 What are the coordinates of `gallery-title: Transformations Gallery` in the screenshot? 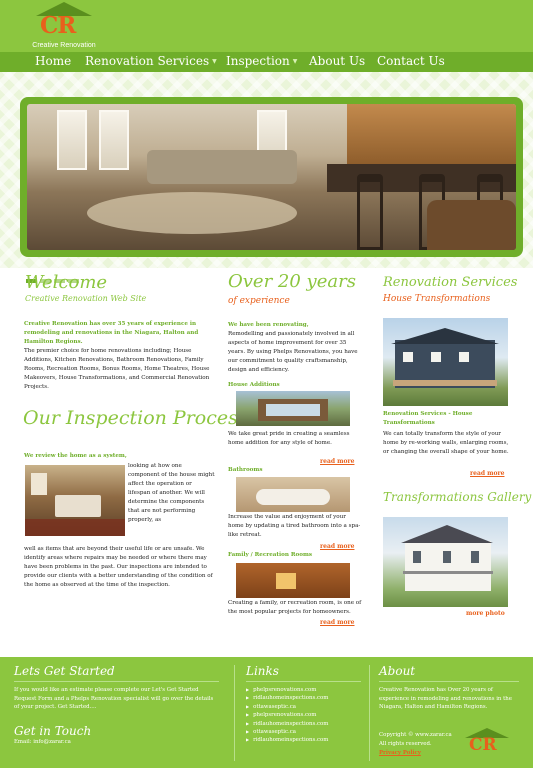 It's located at (457, 497).